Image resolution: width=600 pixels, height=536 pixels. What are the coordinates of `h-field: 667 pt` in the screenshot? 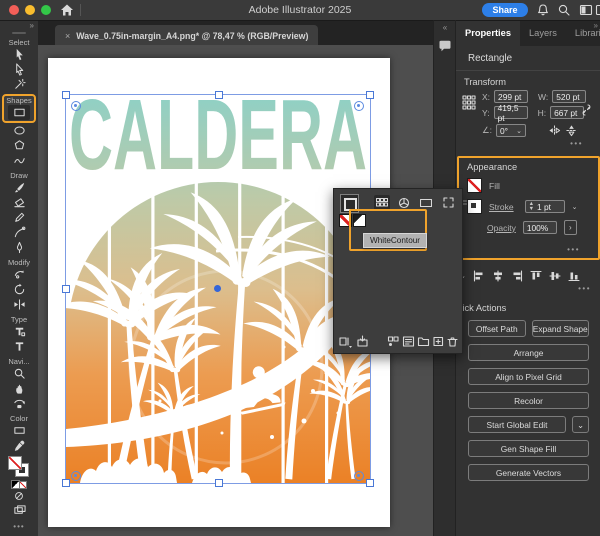 It's located at (567, 112).